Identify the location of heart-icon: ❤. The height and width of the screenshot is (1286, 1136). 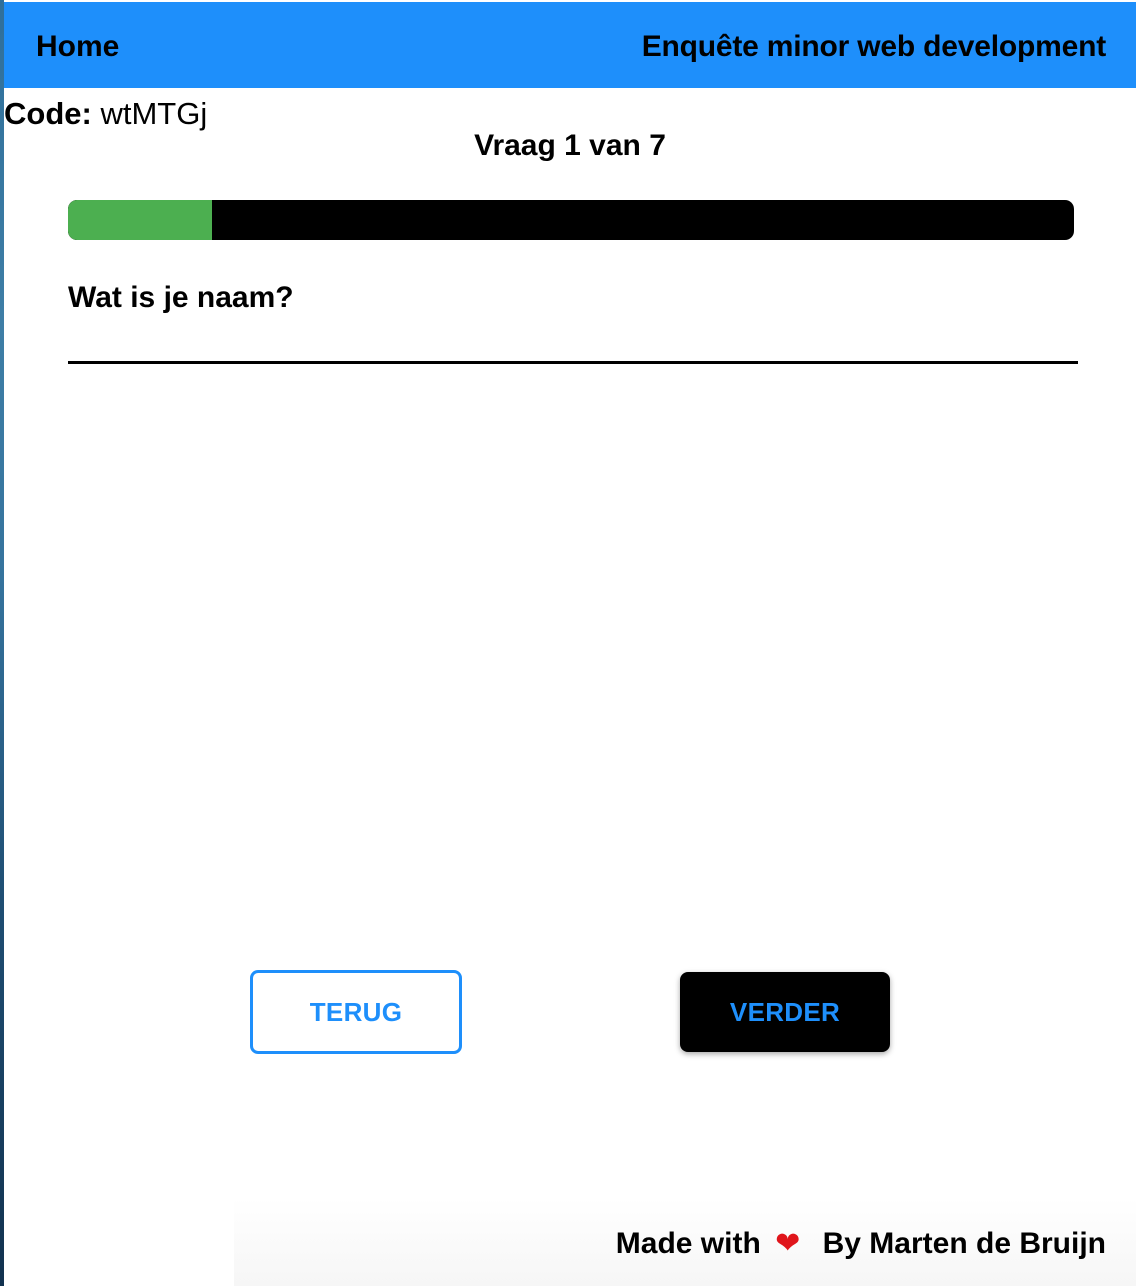
(788, 1243).